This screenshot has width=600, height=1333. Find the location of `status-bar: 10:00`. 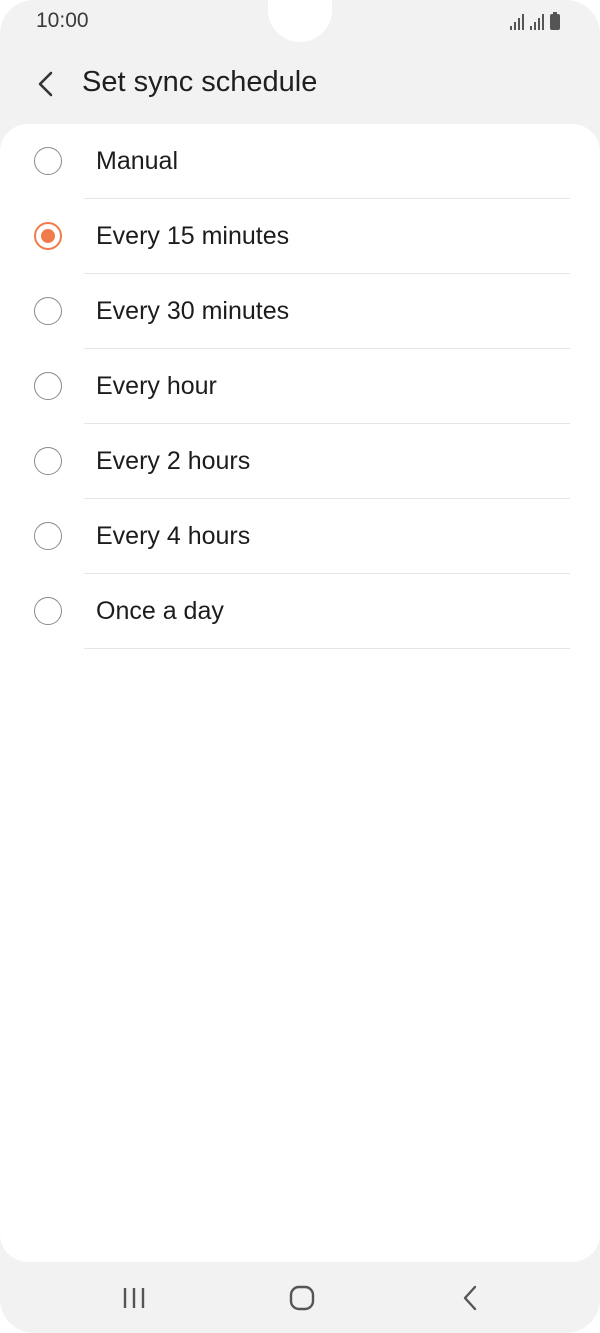

status-bar: 10:00 is located at coordinates (300, 22).